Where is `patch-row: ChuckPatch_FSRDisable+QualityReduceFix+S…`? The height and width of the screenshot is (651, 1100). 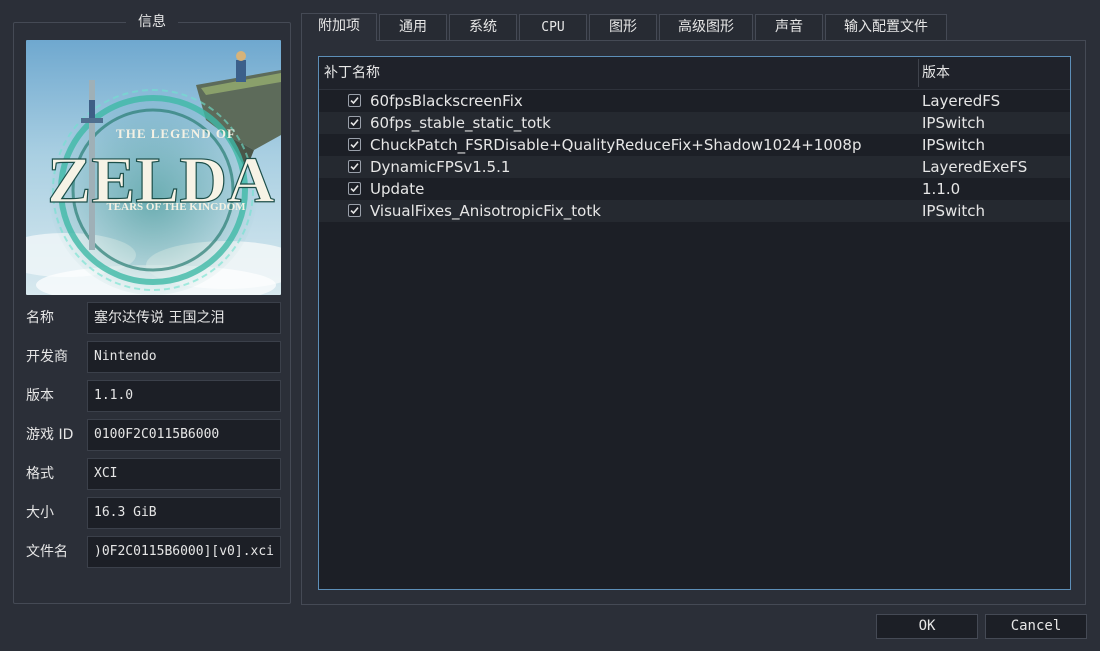
patch-row: ChuckPatch_FSRDisable+QualityReduceFix+S… is located at coordinates (694, 145).